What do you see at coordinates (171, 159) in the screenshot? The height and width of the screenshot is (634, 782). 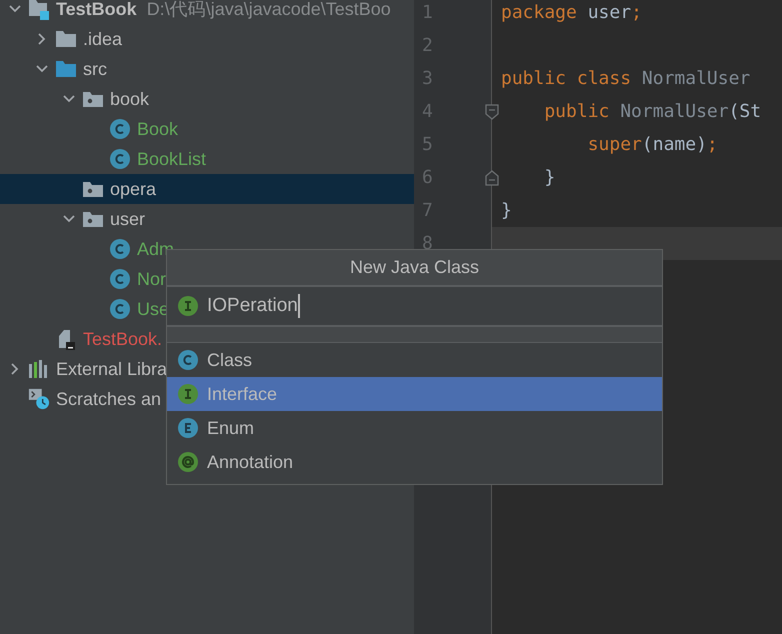 I see `tree-item-label: BookList` at bounding box center [171, 159].